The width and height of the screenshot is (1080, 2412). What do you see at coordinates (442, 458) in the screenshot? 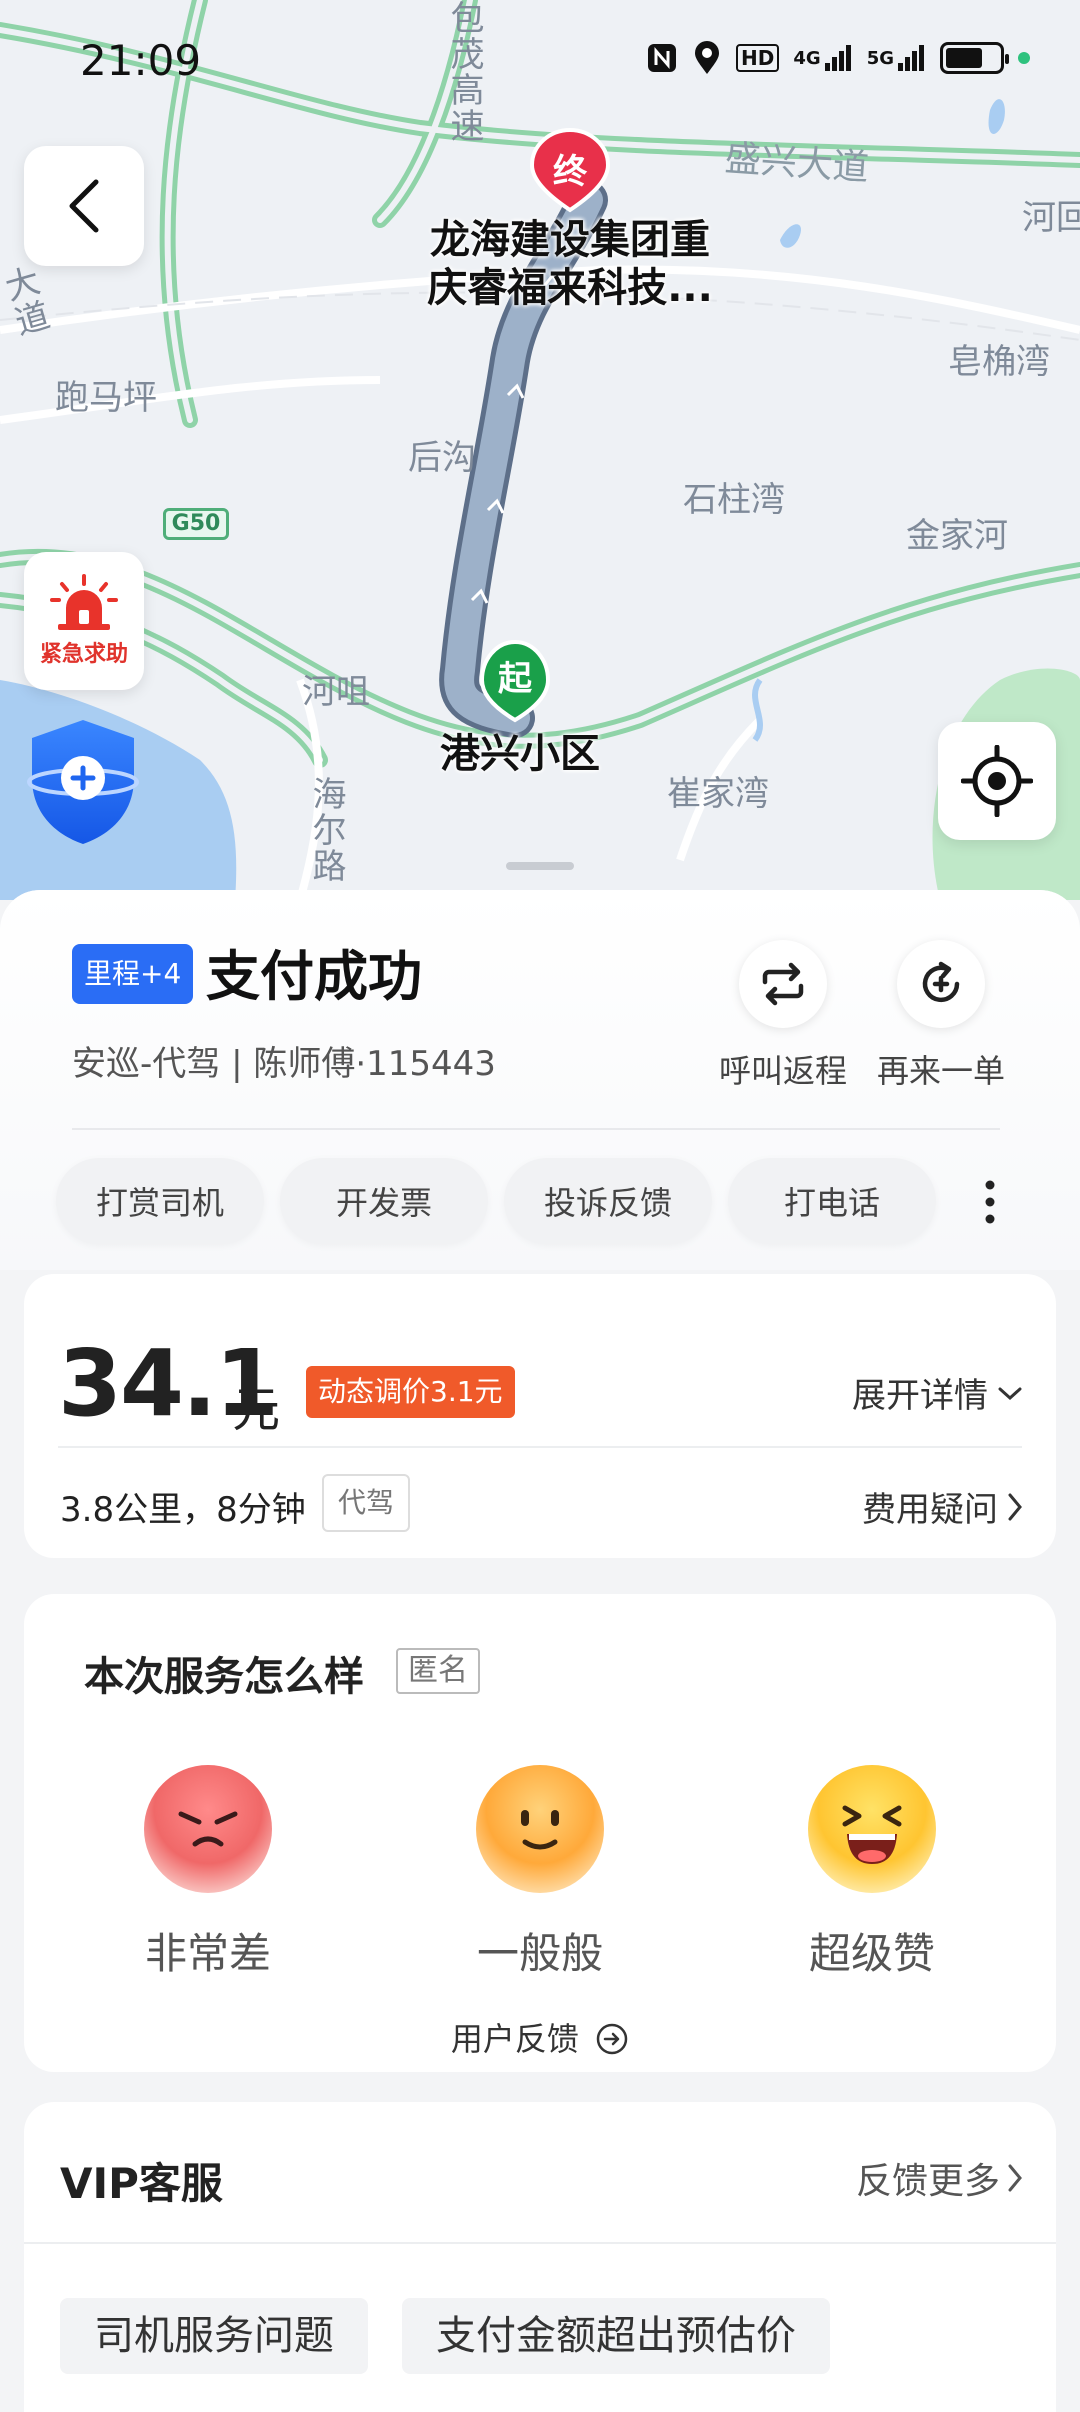
I see `map-label-hougou: 后沟` at bounding box center [442, 458].